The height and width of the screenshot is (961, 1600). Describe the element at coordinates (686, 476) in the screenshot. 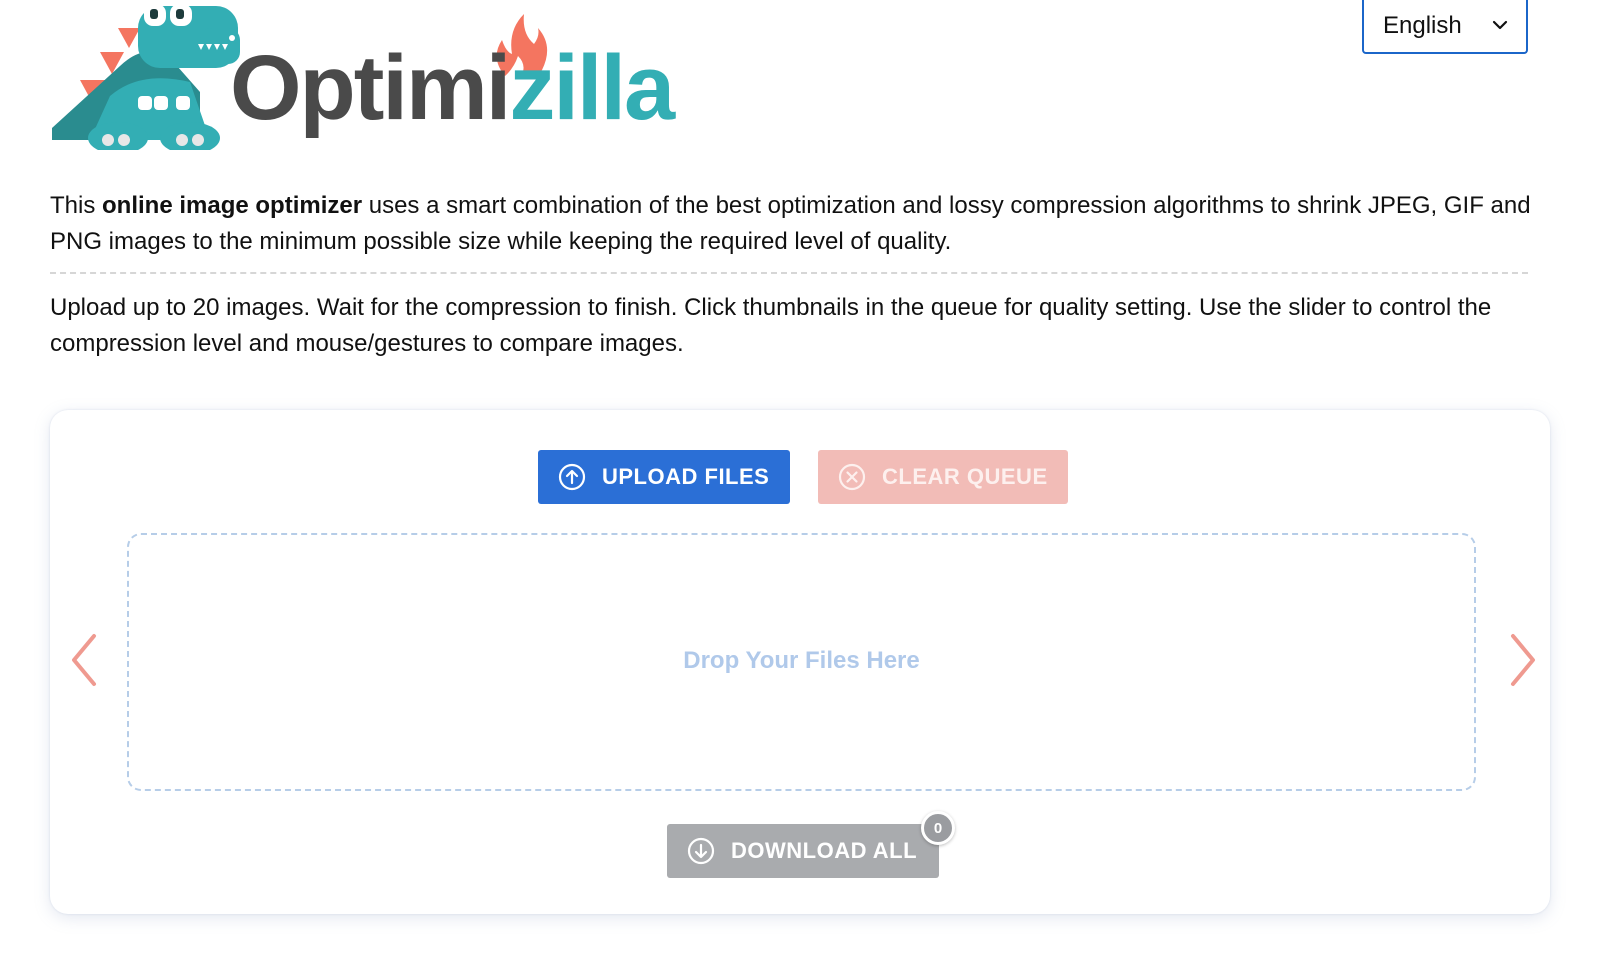

I see `upload-files-label: UPLOAD FILES` at that location.